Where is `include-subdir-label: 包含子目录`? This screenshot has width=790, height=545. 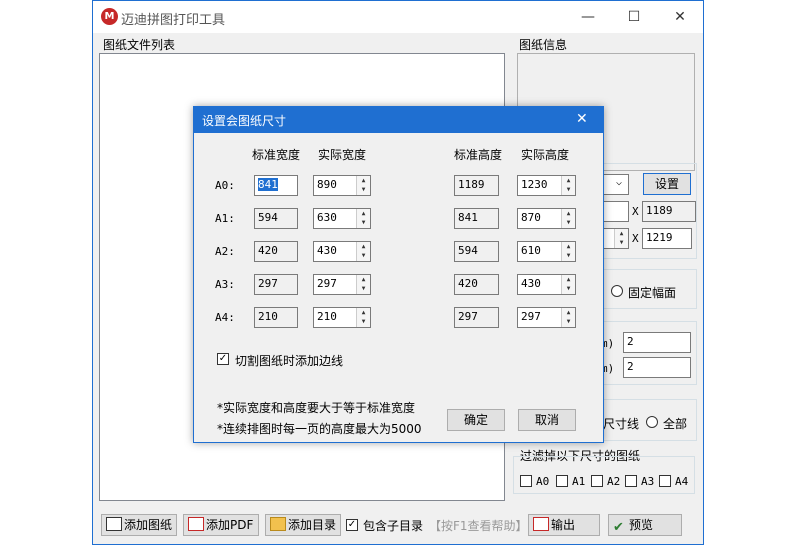 include-subdir-label: 包含子目录 is located at coordinates (393, 526).